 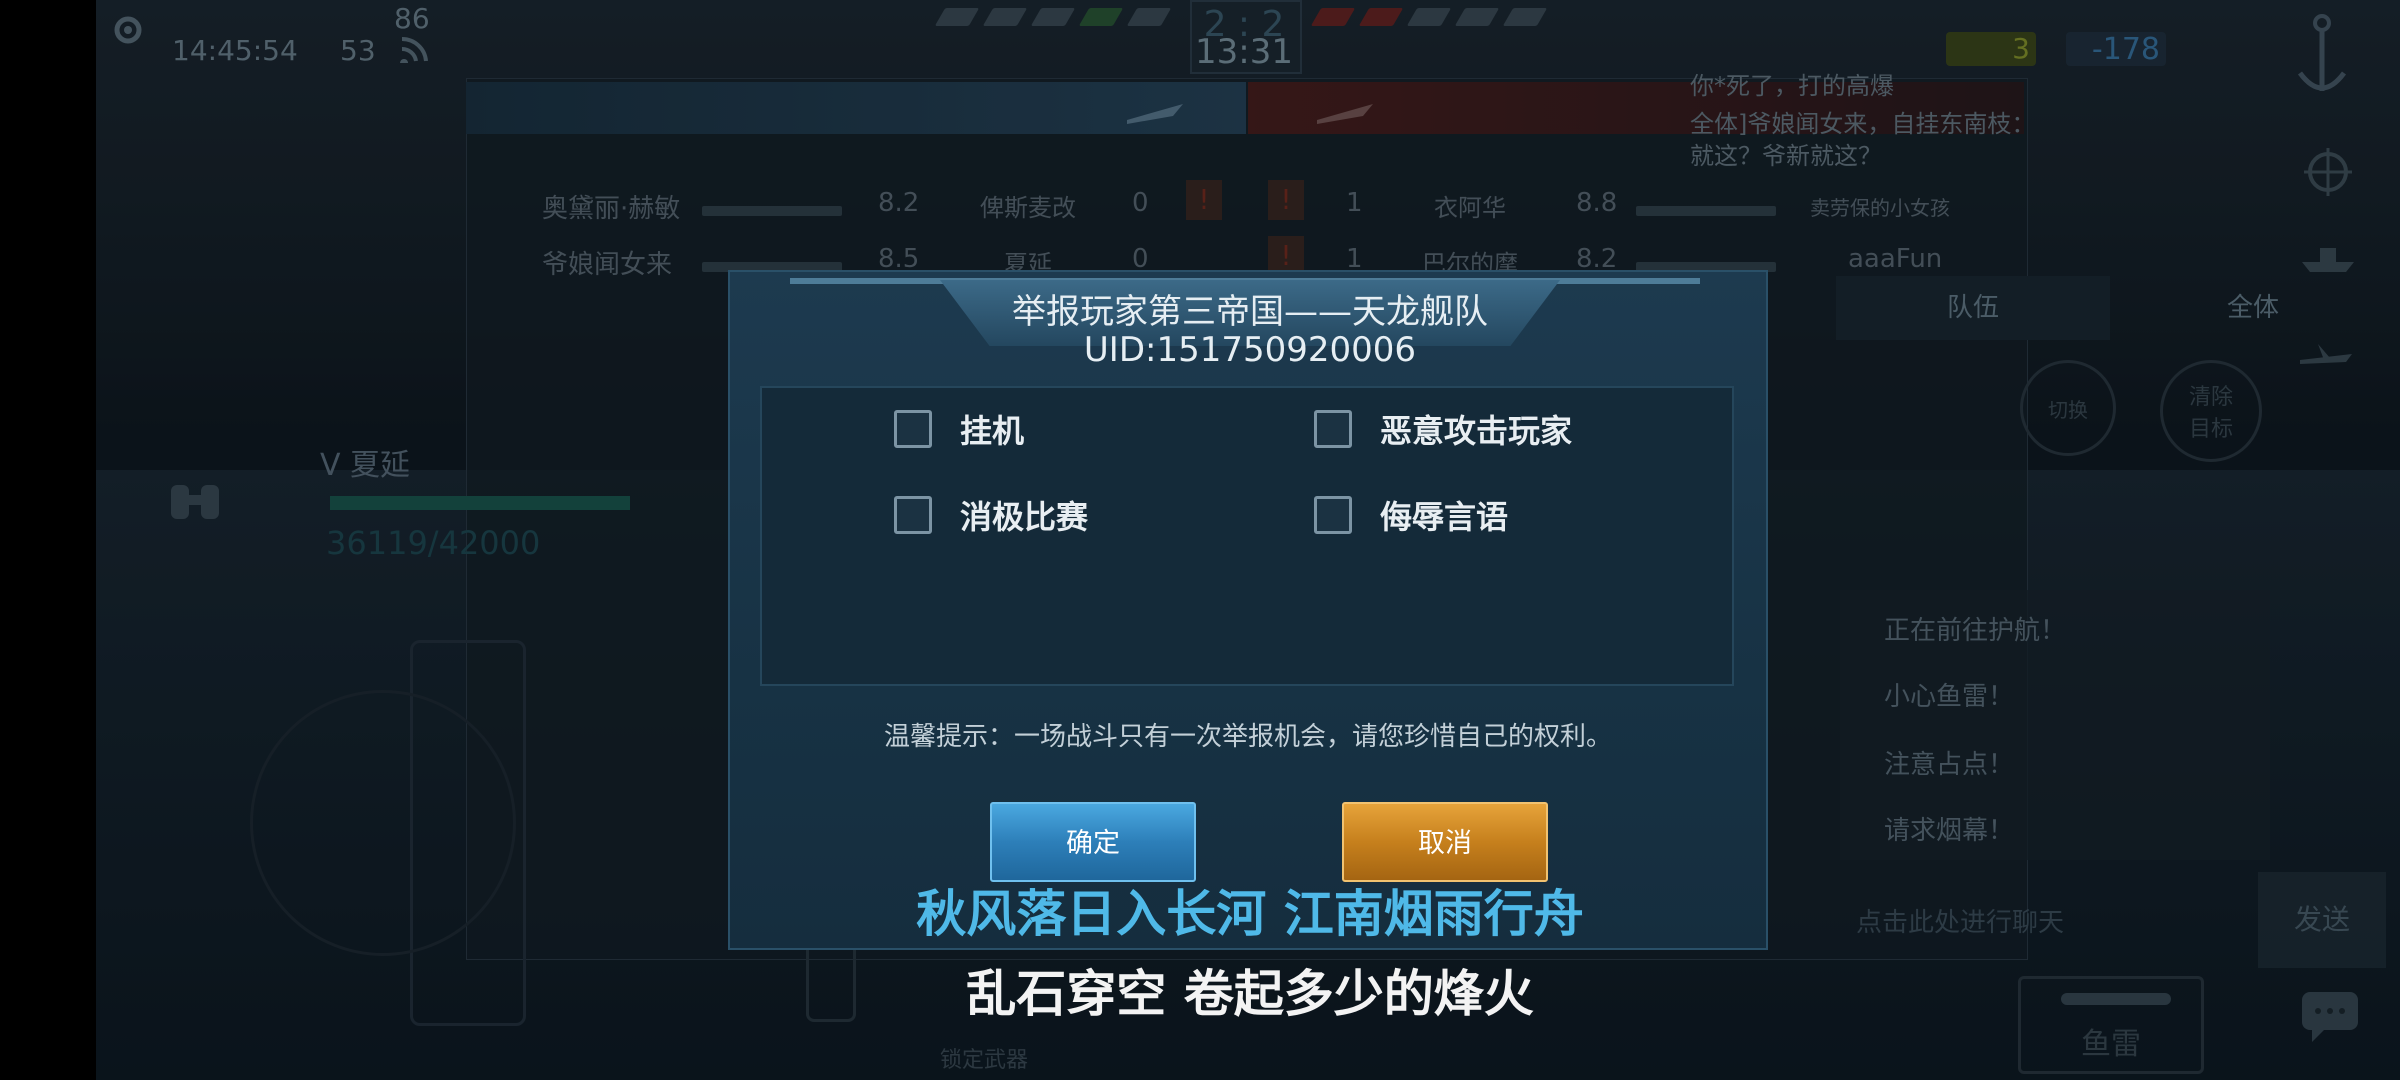 I want to click on report-tip: 温馨提示：一场战斗只有一次举报机会，请您珍惜自己的权利。, so click(x=1247, y=737).